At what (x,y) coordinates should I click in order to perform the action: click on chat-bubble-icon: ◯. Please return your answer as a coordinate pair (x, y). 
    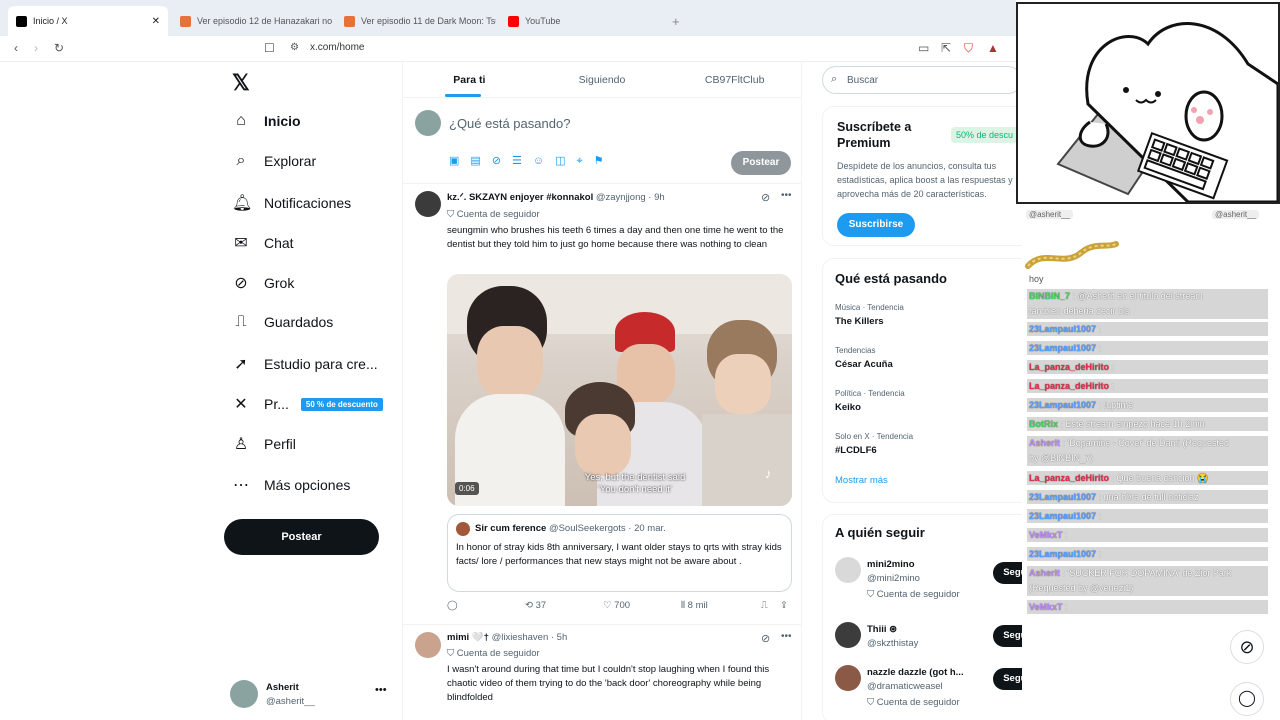
    Looking at the image, I should click on (1247, 699).